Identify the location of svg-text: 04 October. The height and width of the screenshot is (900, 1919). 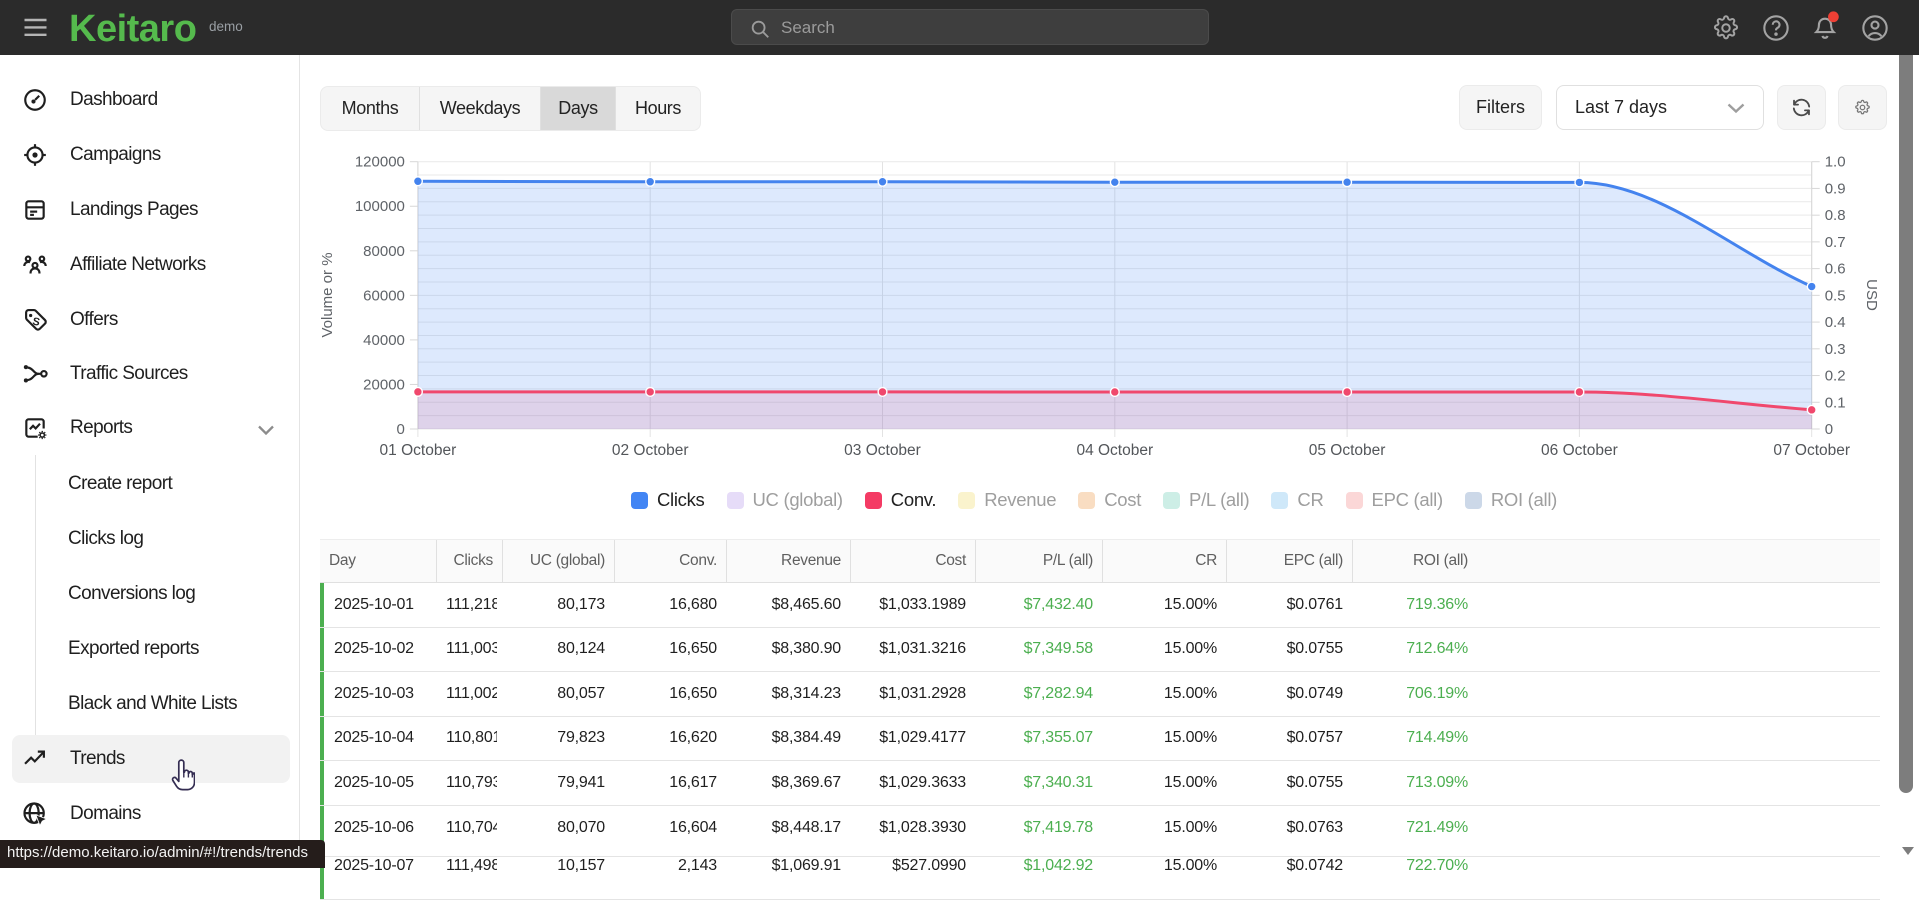
(1114, 450).